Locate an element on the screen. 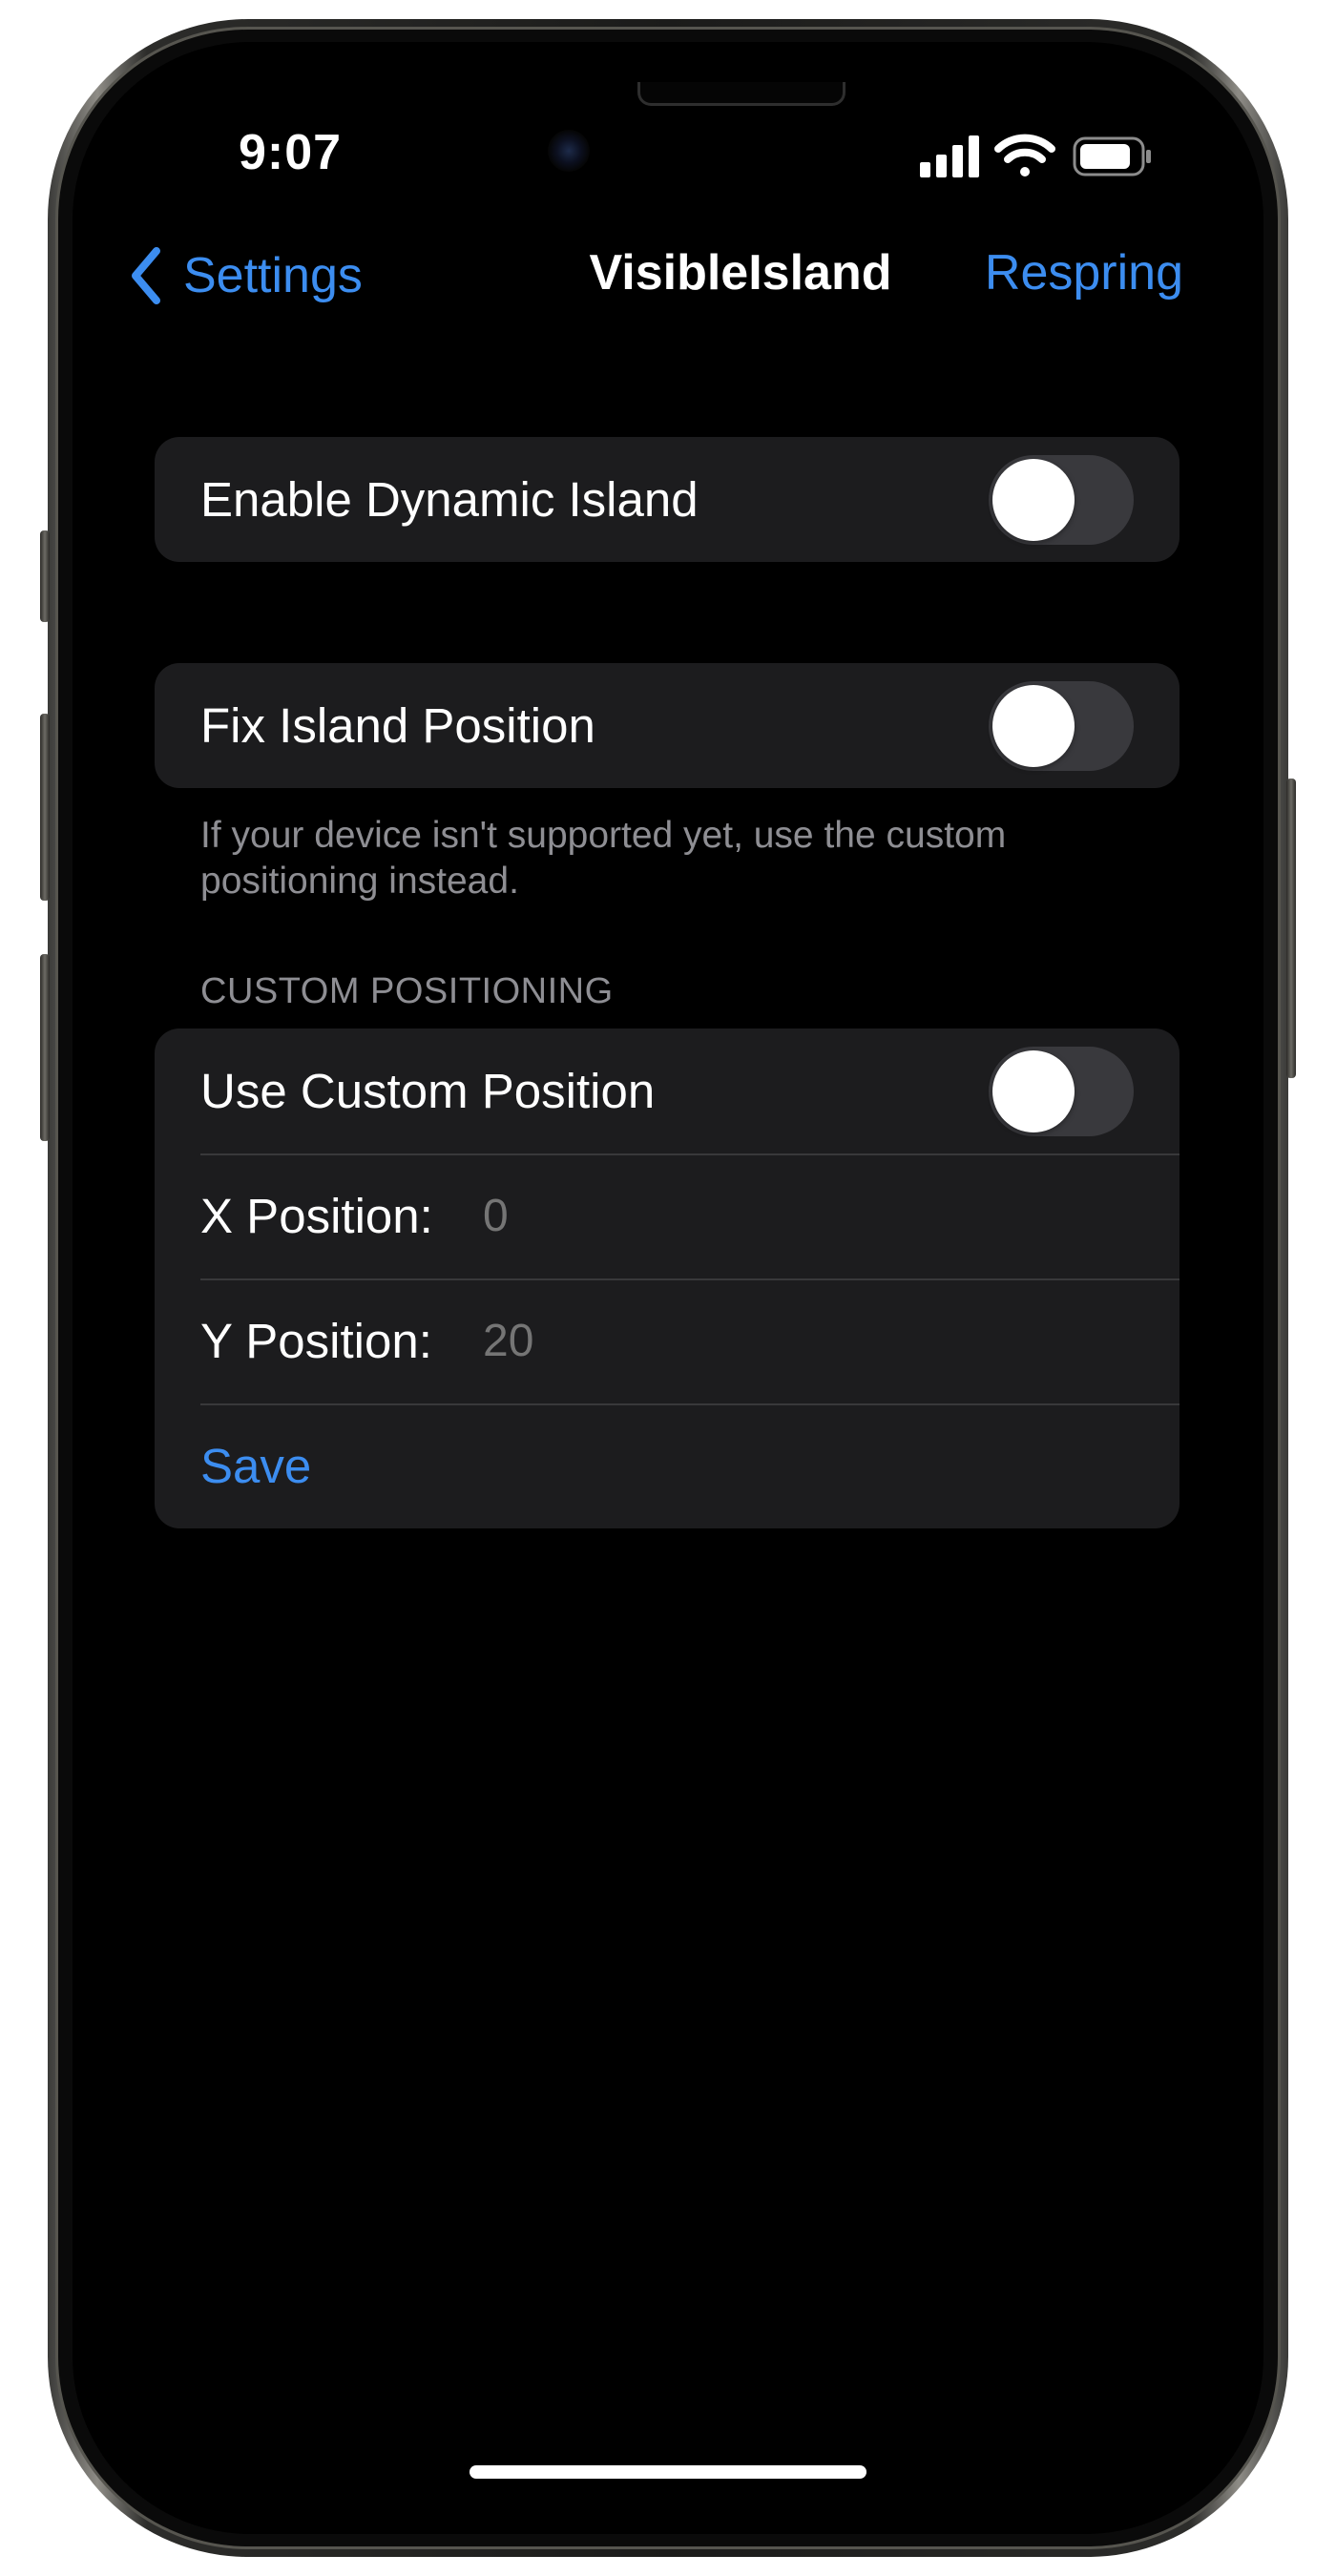 The image size is (1336, 2576). fix-island-position-row: Fix Island Position is located at coordinates (667, 725).